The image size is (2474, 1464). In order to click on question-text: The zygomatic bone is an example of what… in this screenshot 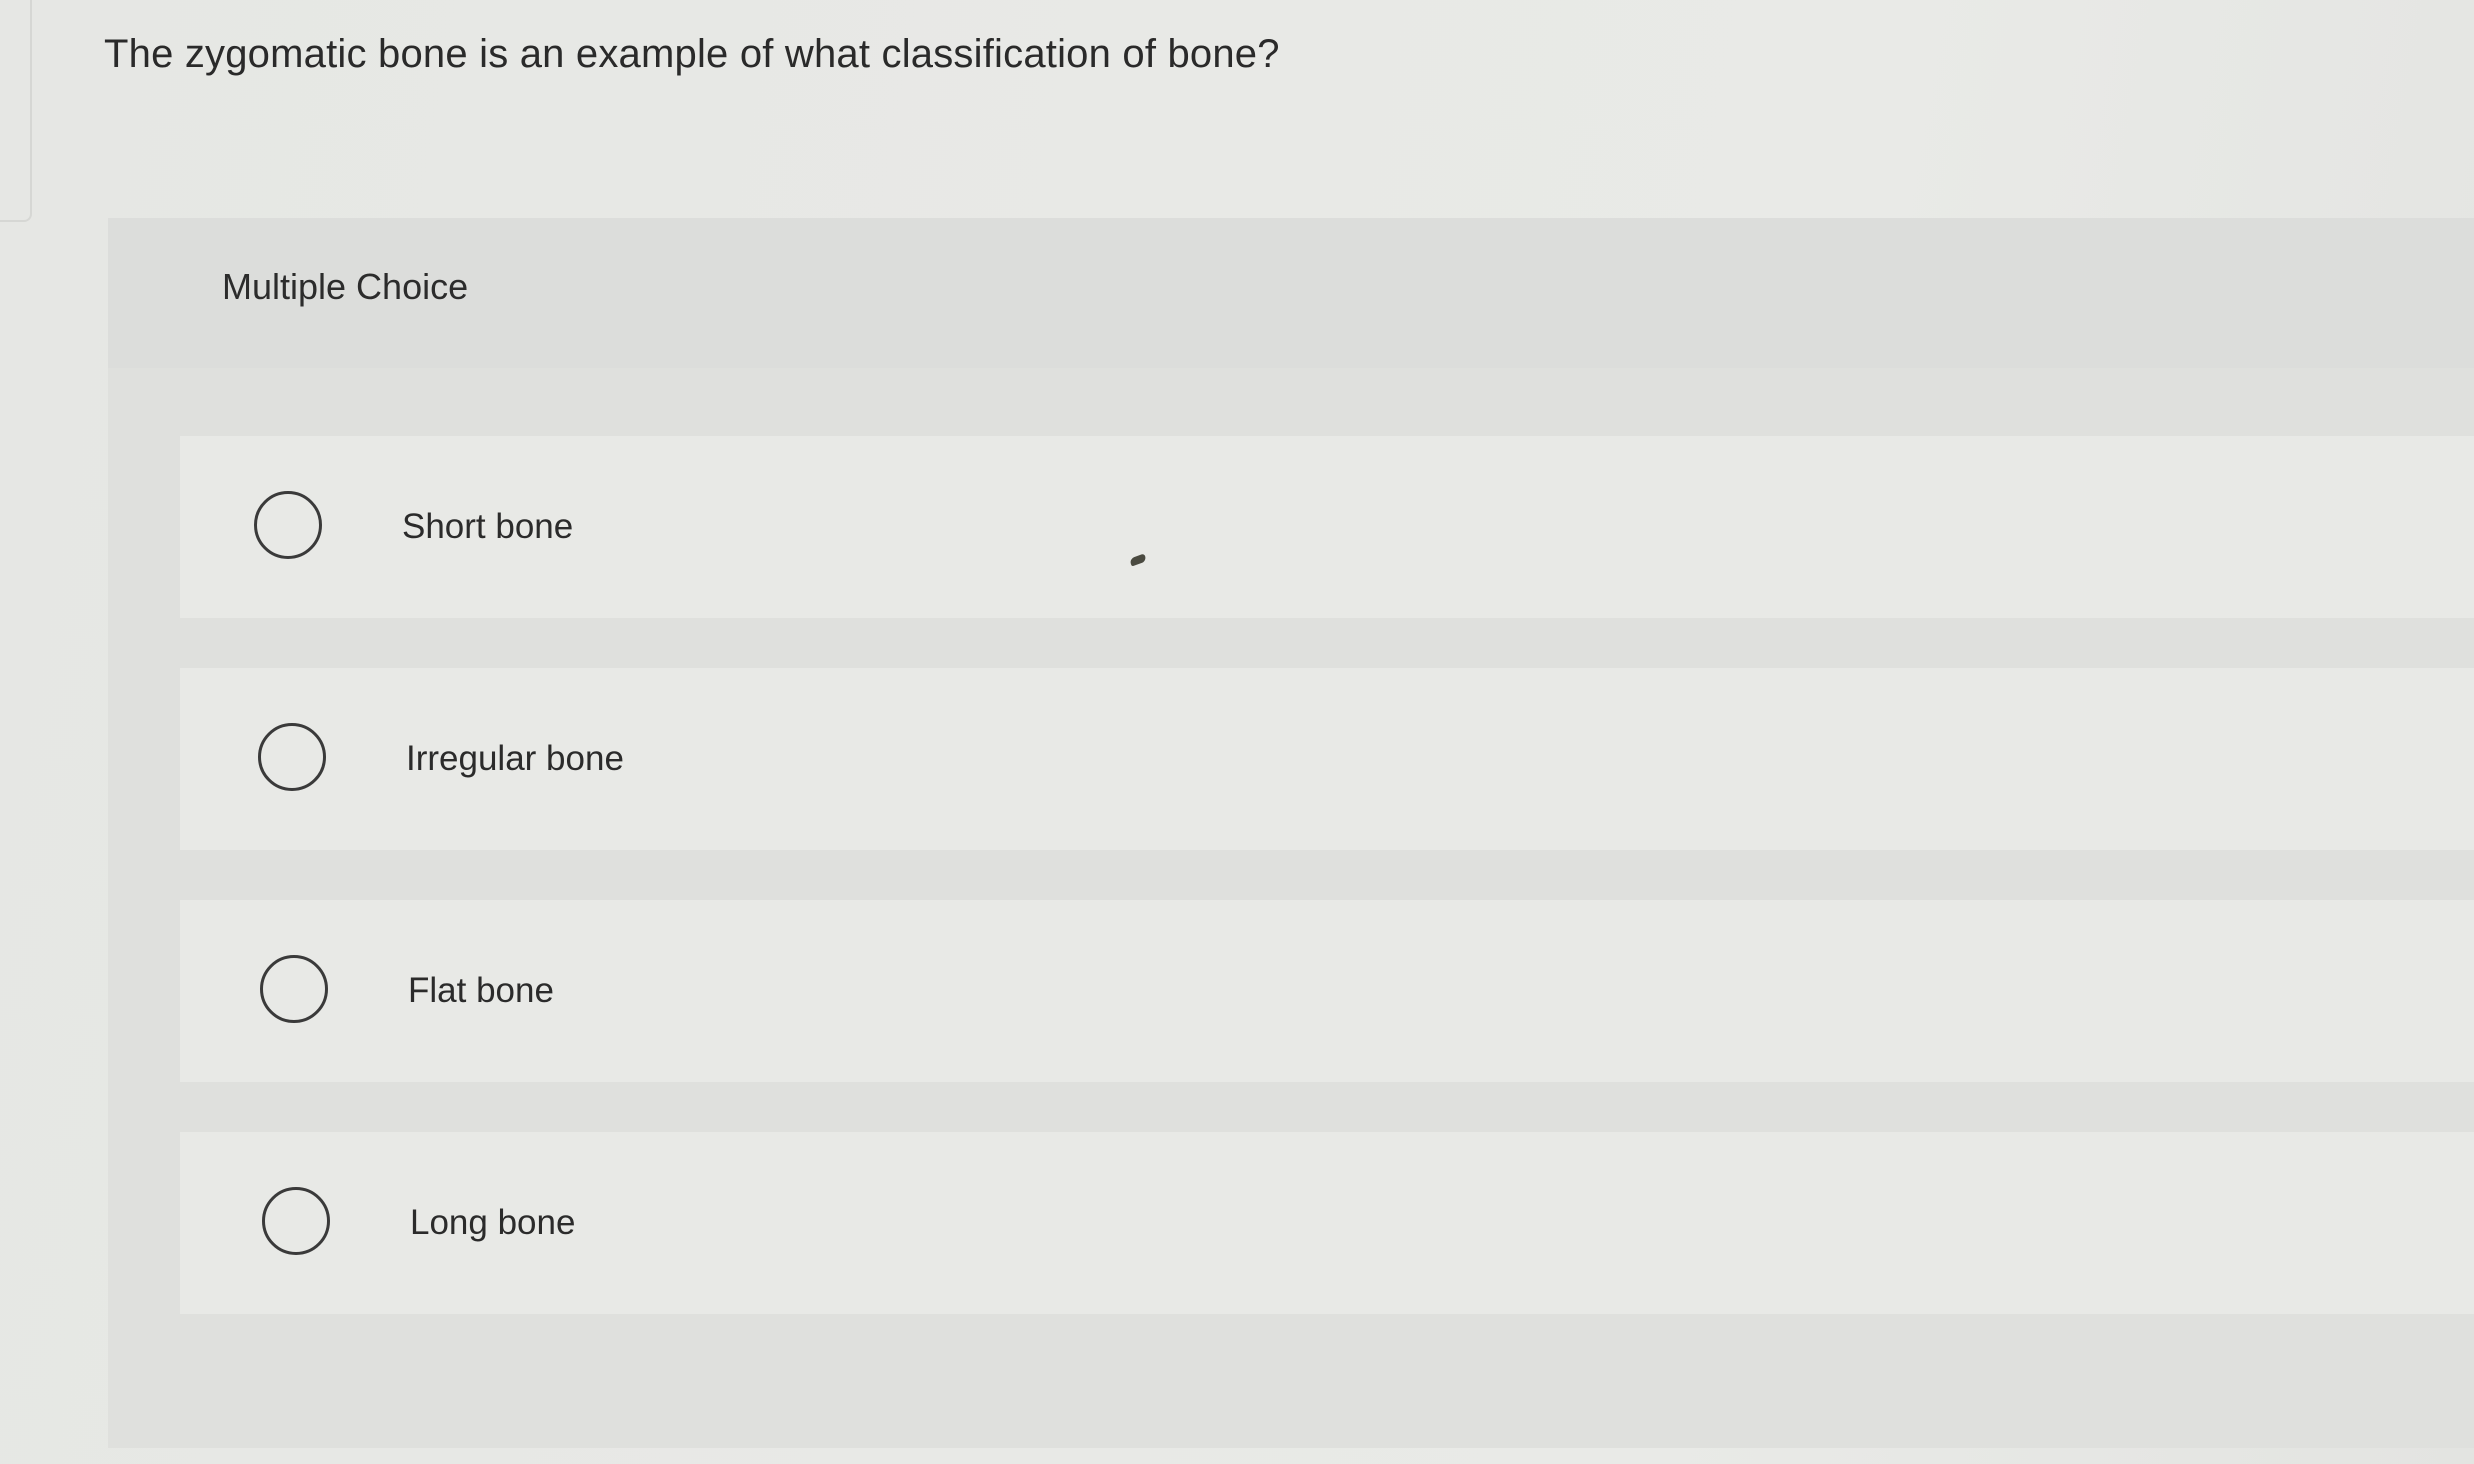, I will do `click(692, 54)`.